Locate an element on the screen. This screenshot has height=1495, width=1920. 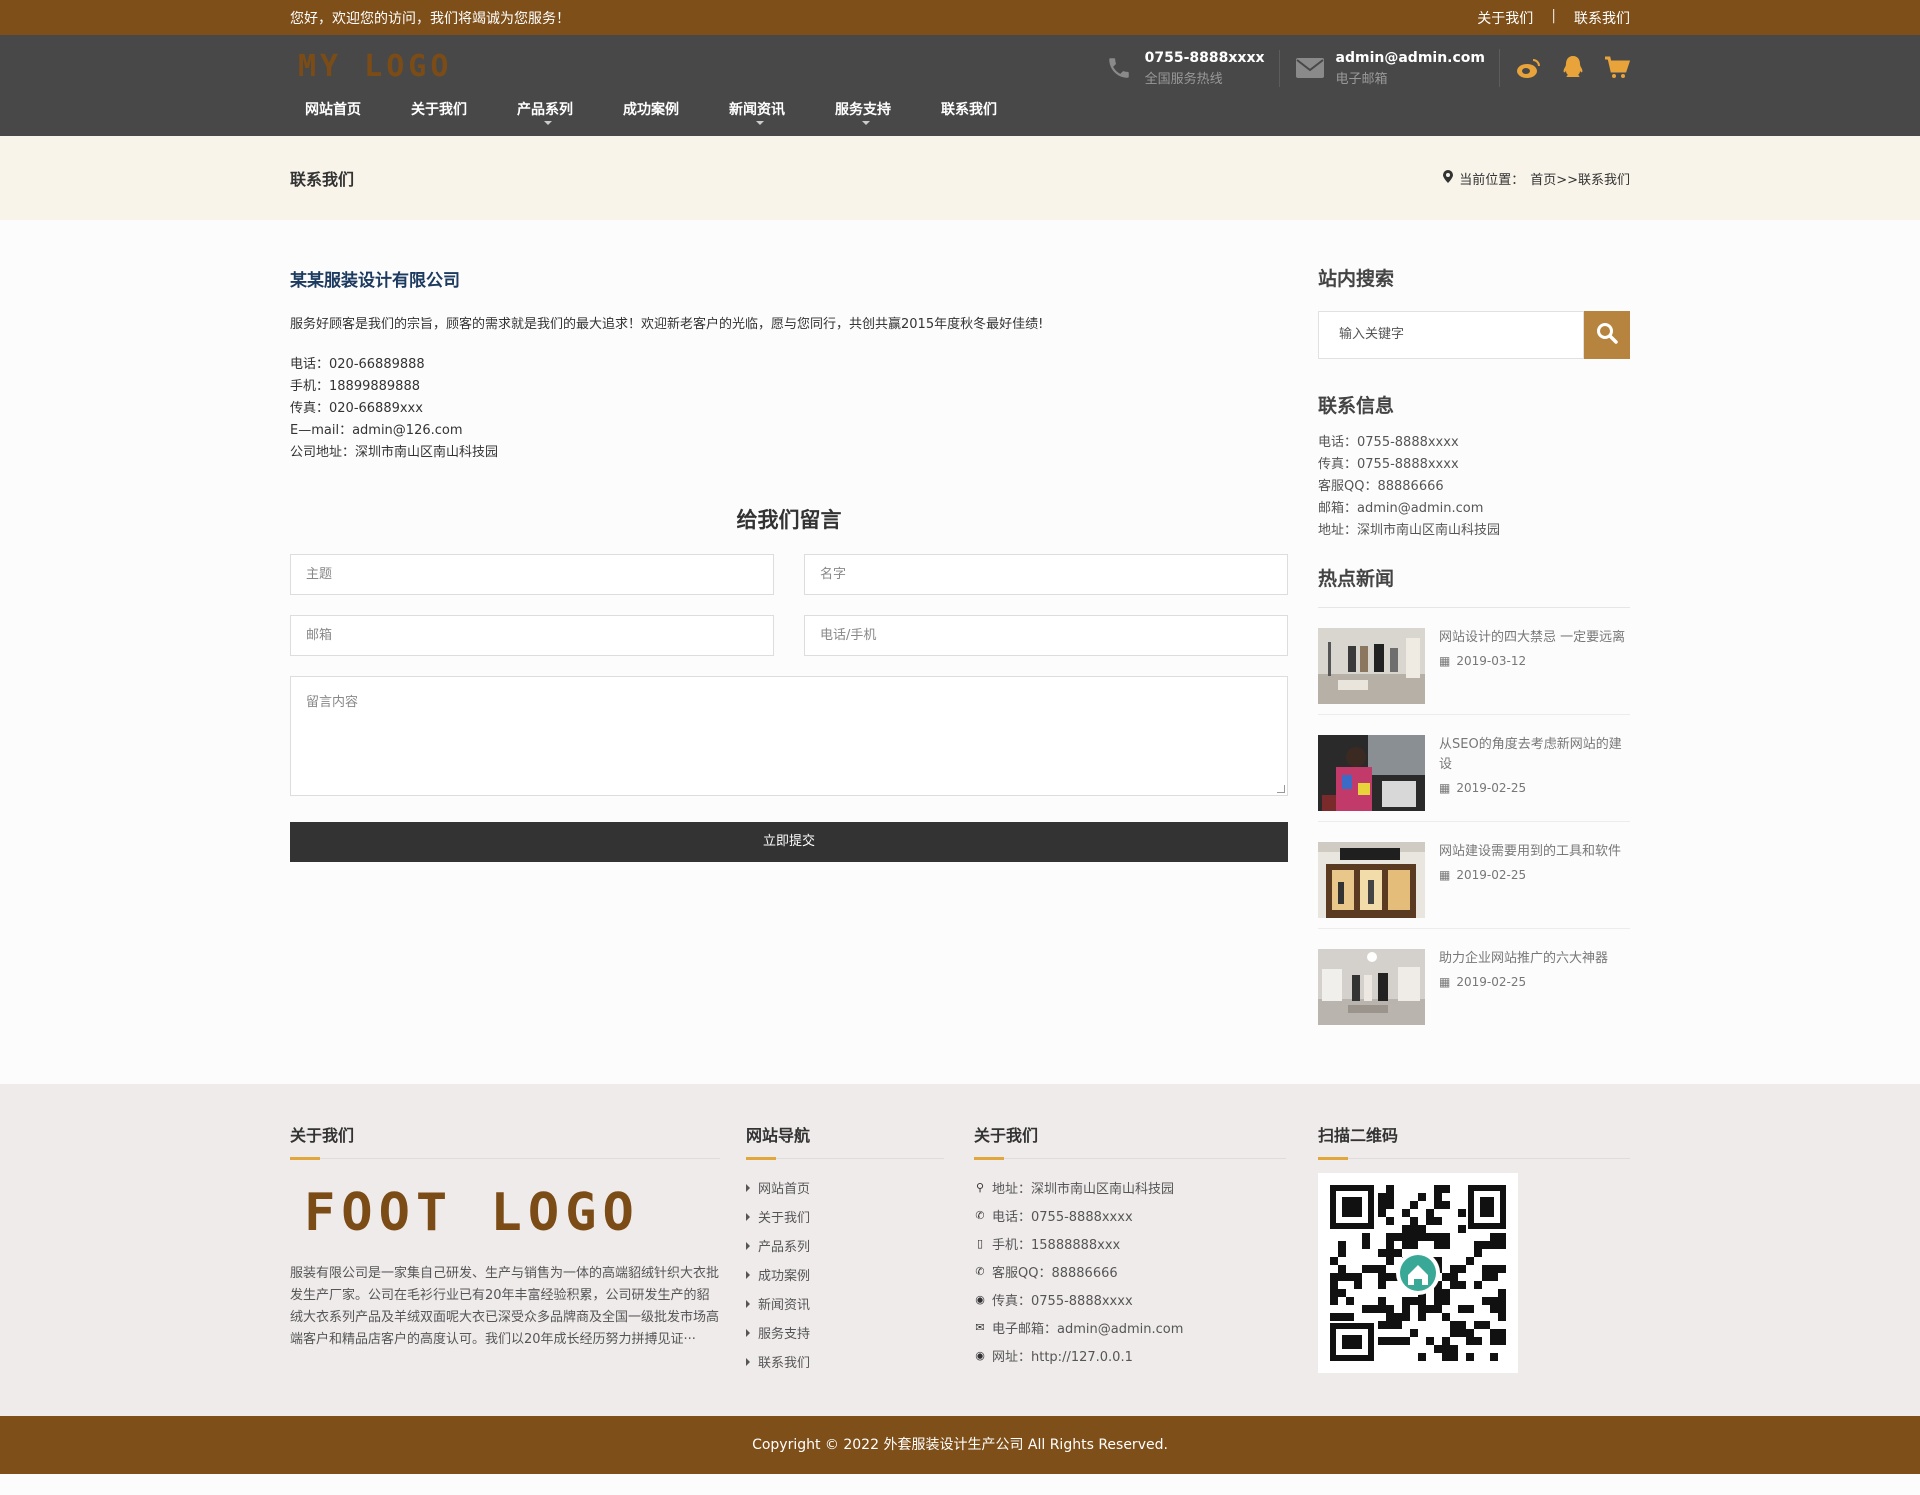
footer-qr-title: 扫描二维码 is located at coordinates (1474, 1141).